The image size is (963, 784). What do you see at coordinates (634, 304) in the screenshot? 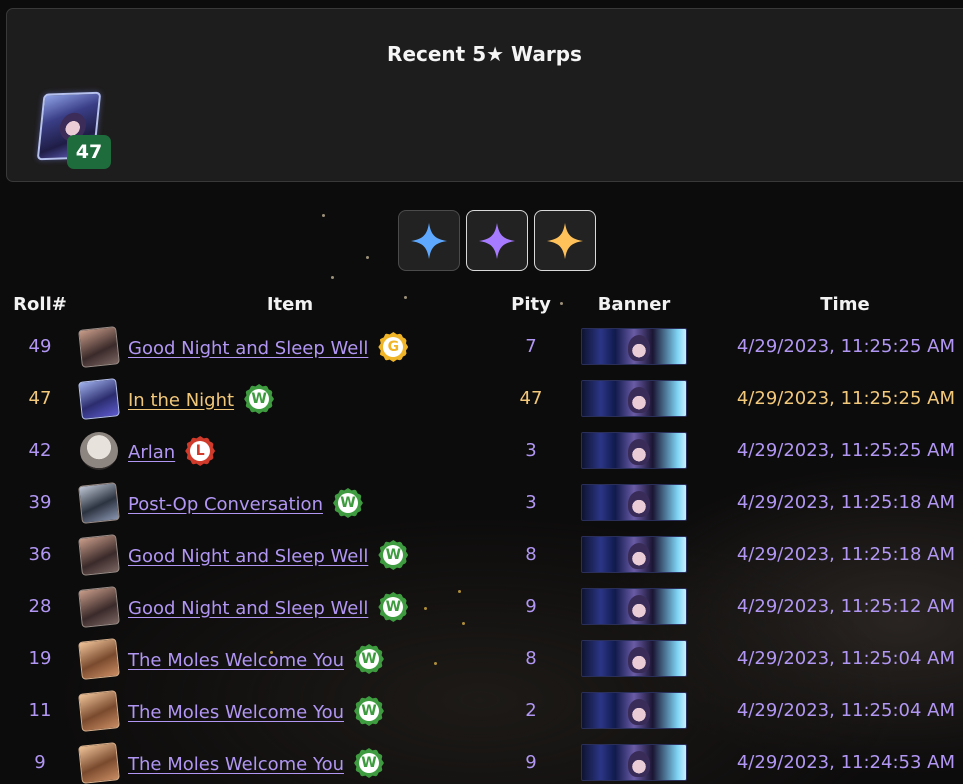
I see `header-banner: Banner` at bounding box center [634, 304].